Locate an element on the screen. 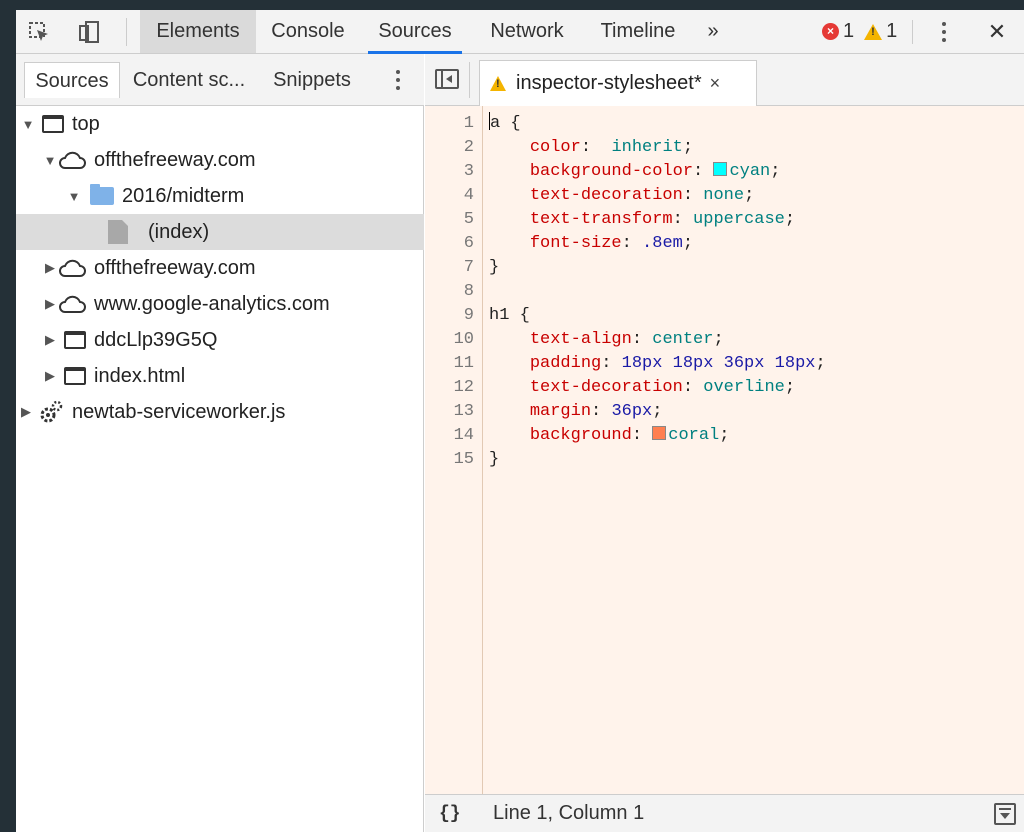 Image resolution: width=1024 pixels, height=832 pixels. css-value: .8em is located at coordinates (662, 243).